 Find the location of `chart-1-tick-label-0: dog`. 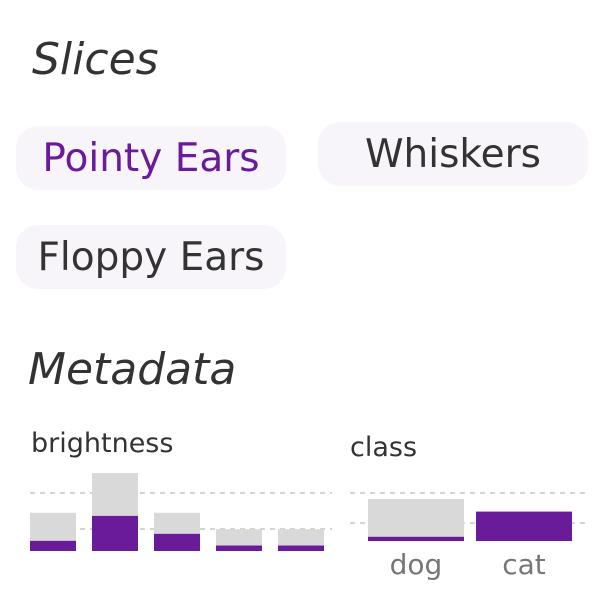

chart-1-tick-label-0: dog is located at coordinates (416, 564).